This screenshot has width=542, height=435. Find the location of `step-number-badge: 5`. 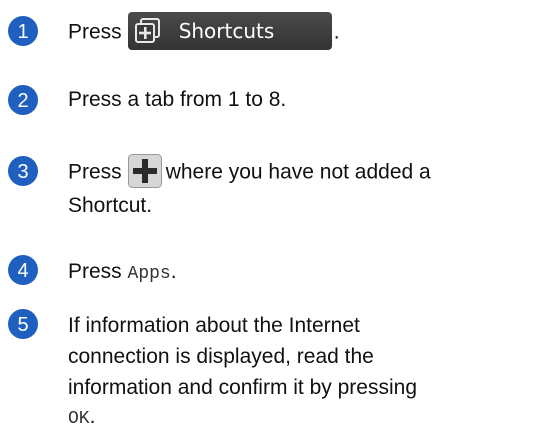

step-number-badge: 5 is located at coordinates (23, 324).